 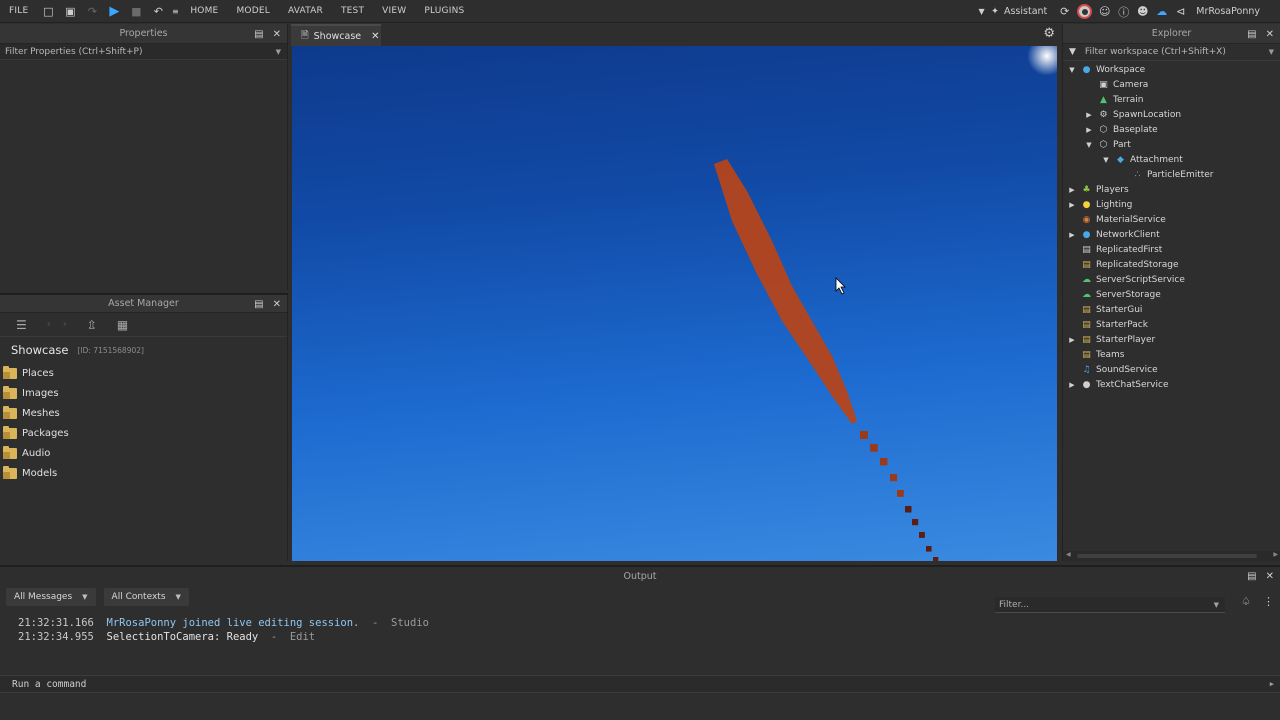 What do you see at coordinates (1171, 264) in the screenshot?
I see `explorer-item: ▤ ReplicatedStorage` at bounding box center [1171, 264].